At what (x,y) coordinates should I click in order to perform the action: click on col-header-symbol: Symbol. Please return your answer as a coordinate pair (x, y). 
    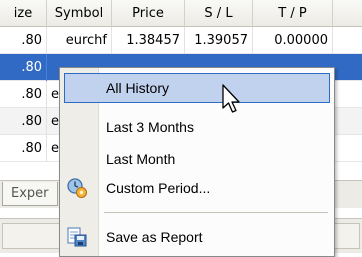
    Looking at the image, I should click on (79, 13).